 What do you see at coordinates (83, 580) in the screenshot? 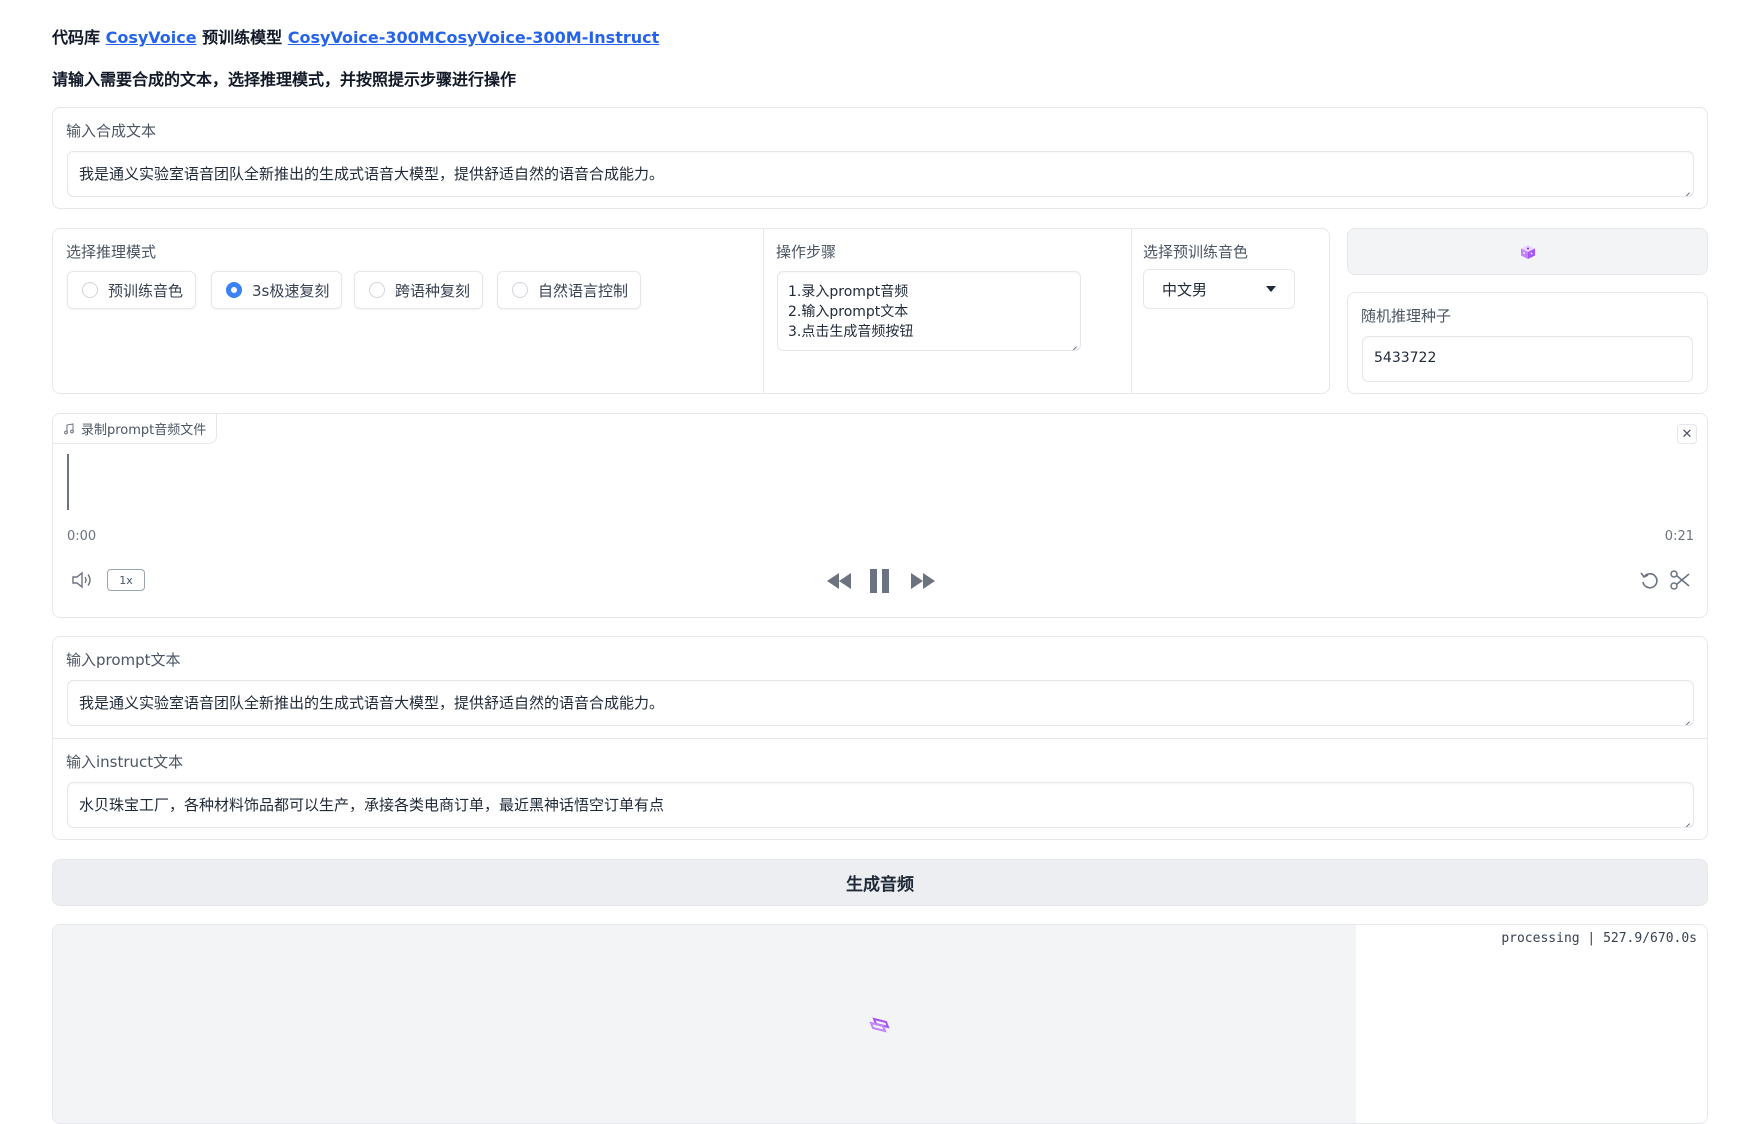
I see `volume-icon` at bounding box center [83, 580].